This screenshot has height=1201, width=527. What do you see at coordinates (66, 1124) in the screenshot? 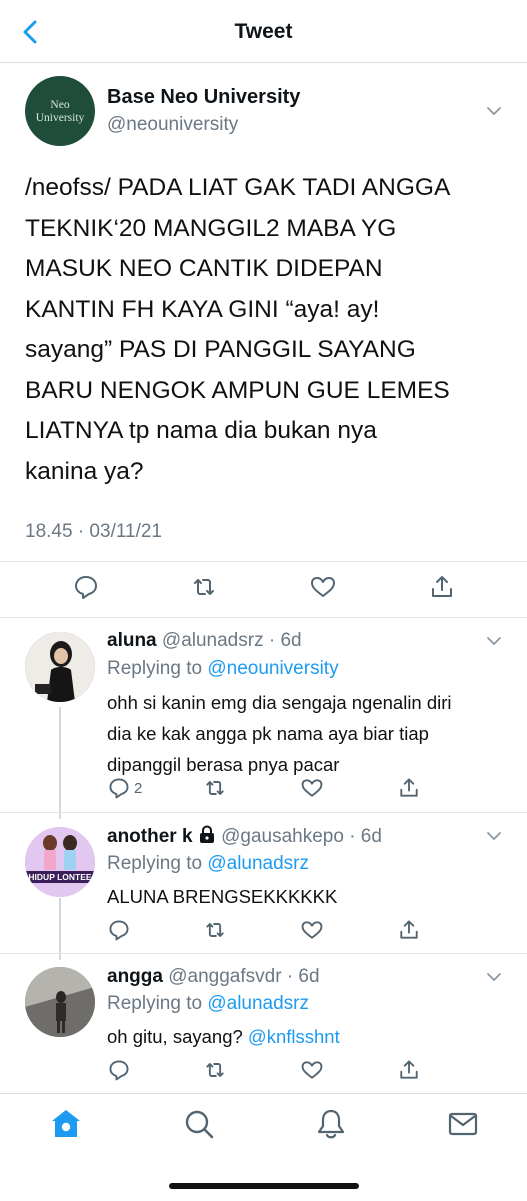
I see `home-icon` at bounding box center [66, 1124].